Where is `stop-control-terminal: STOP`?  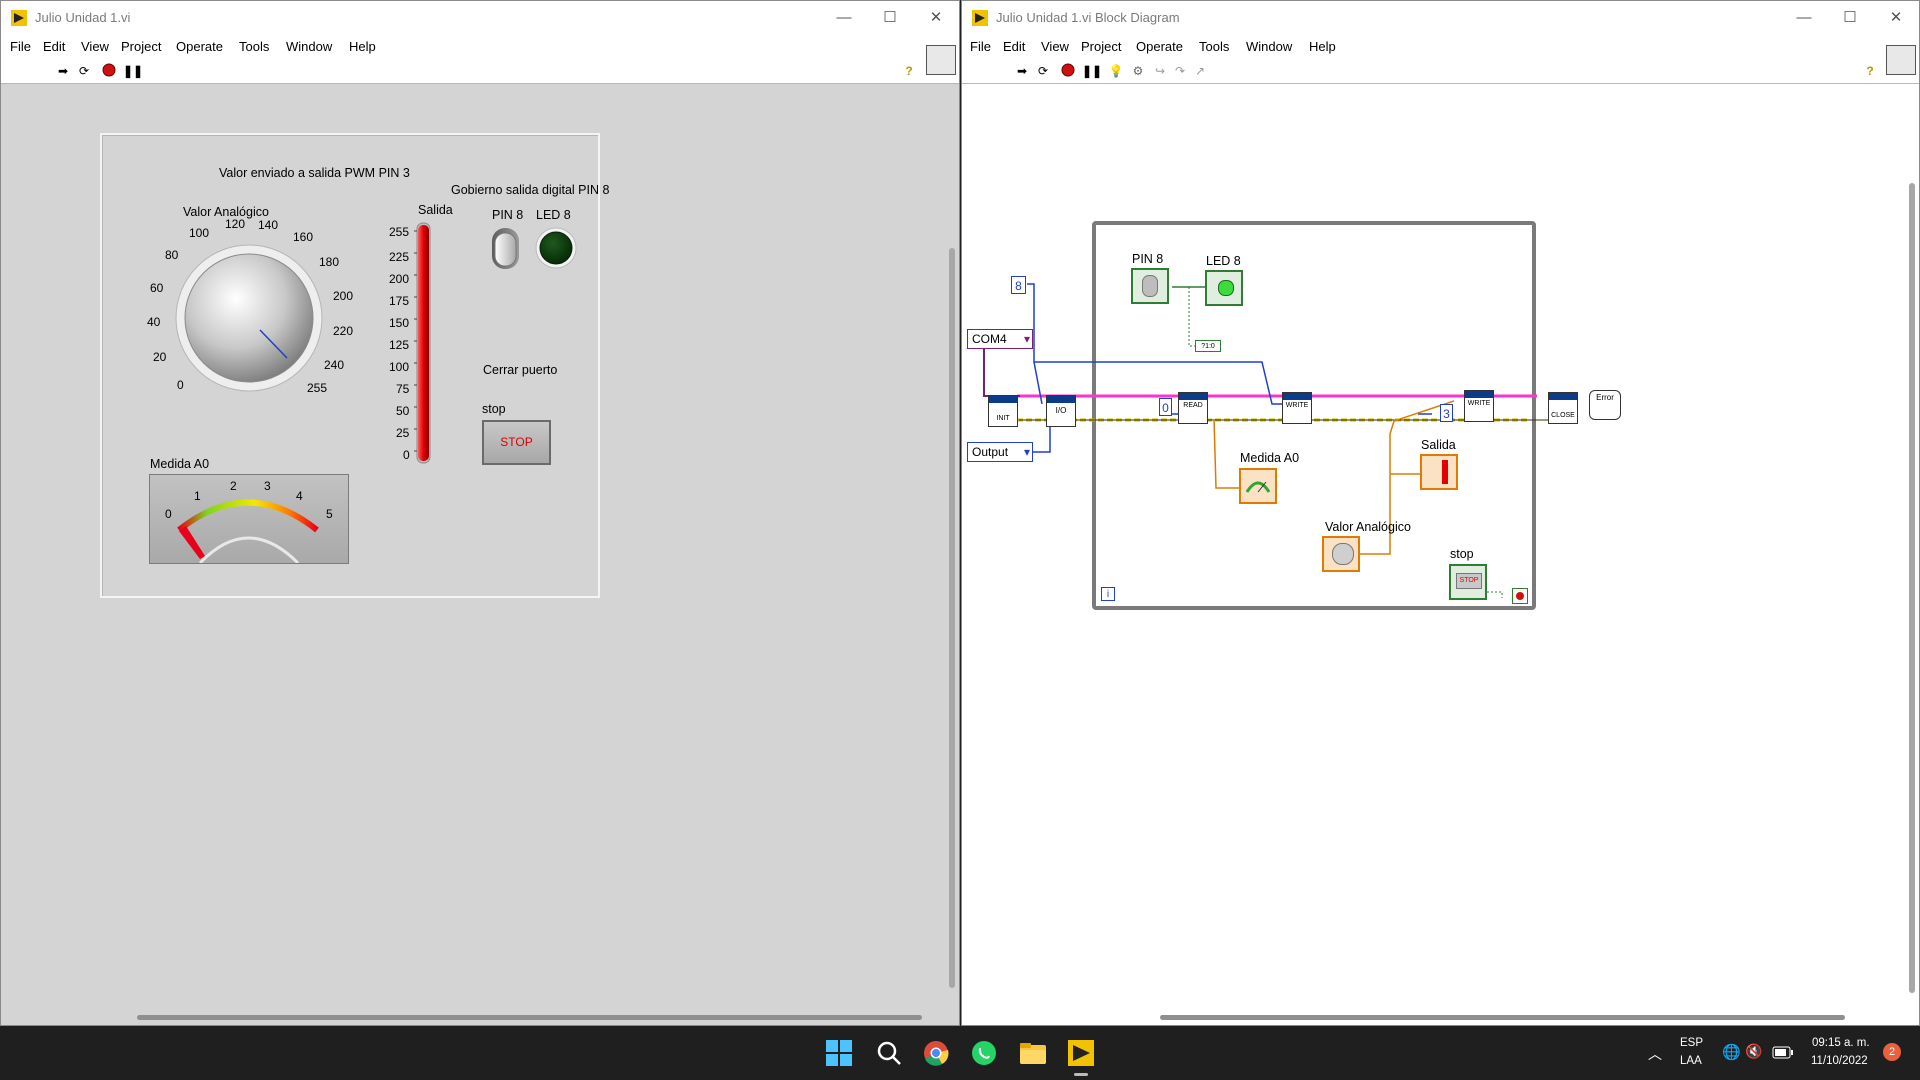 stop-control-terminal: STOP is located at coordinates (1468, 582).